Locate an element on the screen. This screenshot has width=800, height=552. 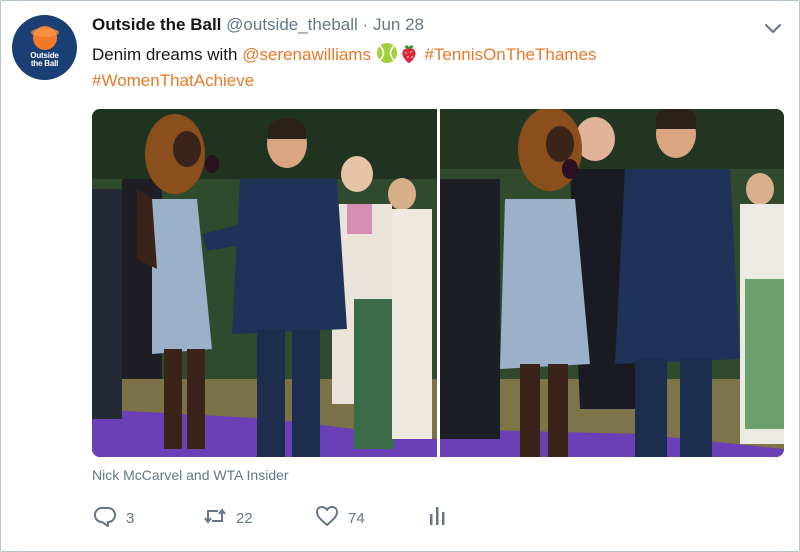
avatar-brand-line2: the Ball is located at coordinates (44, 63).